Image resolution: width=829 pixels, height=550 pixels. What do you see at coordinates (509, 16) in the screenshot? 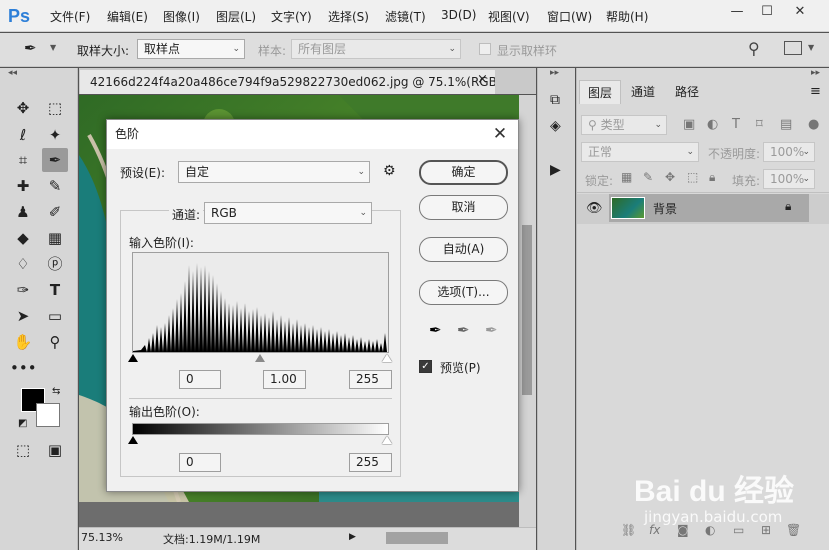
I see `menu-view: 视图(V)` at bounding box center [509, 16].